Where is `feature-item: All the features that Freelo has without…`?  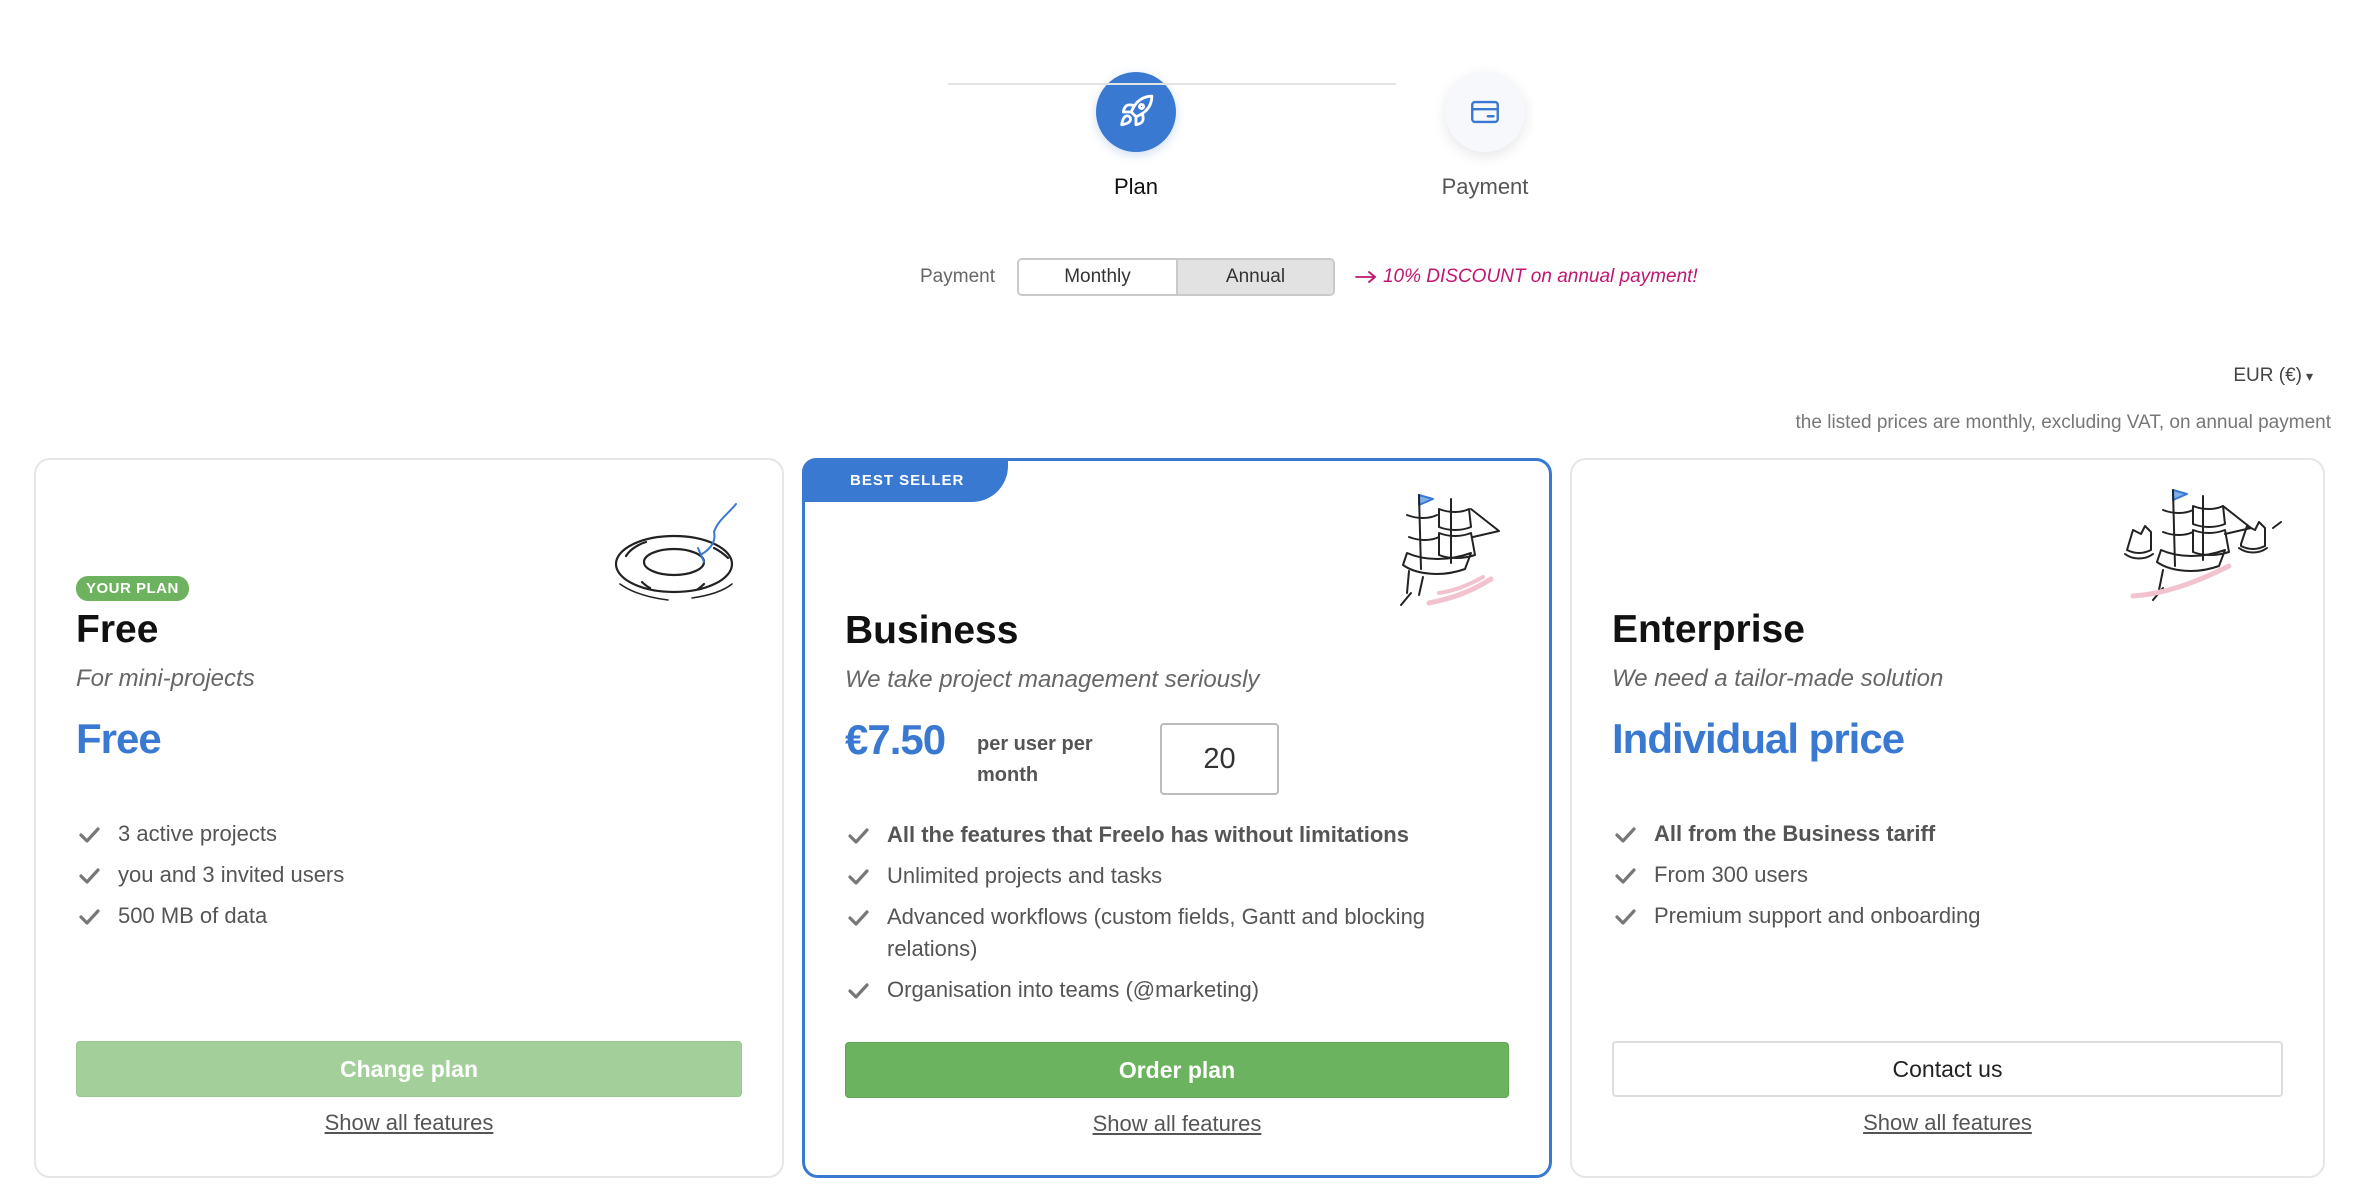
feature-item: All the features that Freelo has without… is located at coordinates (1177, 835).